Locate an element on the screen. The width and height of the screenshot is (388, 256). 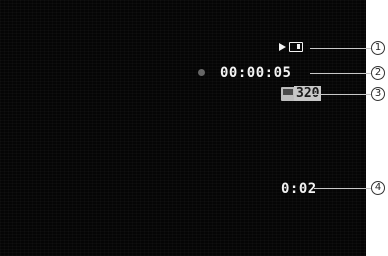
callout-3: 3 is located at coordinates (378, 94).